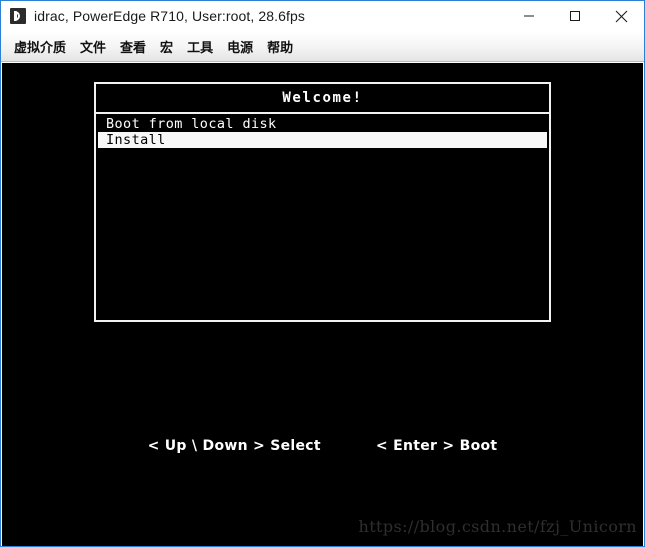  What do you see at coordinates (280, 46) in the screenshot?
I see `menu-item-help: 帮助` at bounding box center [280, 46].